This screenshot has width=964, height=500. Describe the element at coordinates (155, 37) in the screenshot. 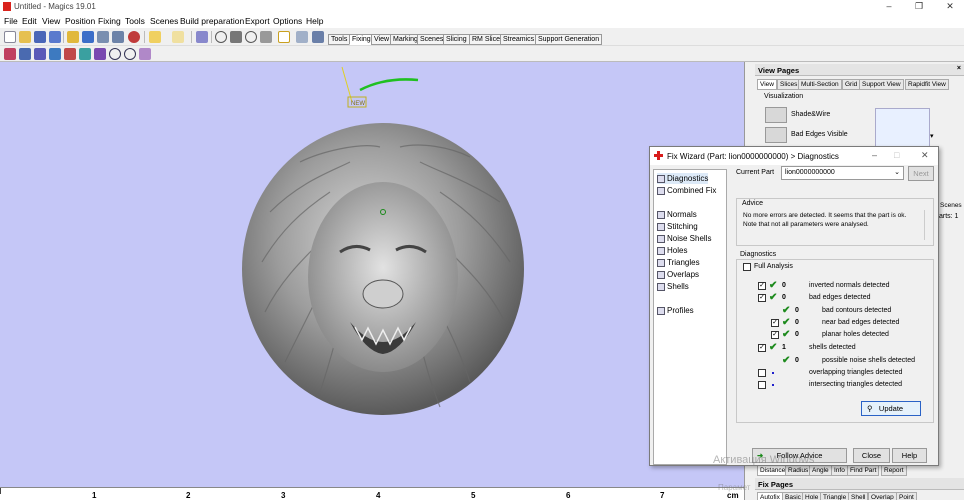

I see `undo-icon` at that location.